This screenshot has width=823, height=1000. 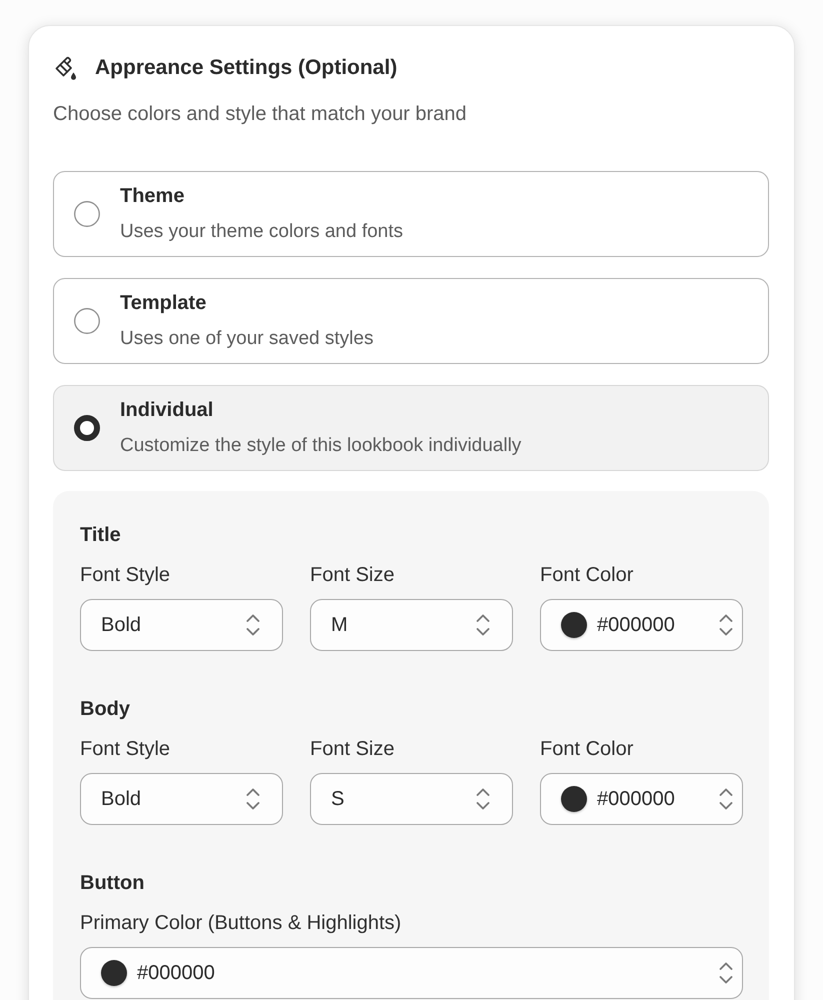 What do you see at coordinates (247, 339) in the screenshot?
I see `option-description: Uses one of your saved styles` at bounding box center [247, 339].